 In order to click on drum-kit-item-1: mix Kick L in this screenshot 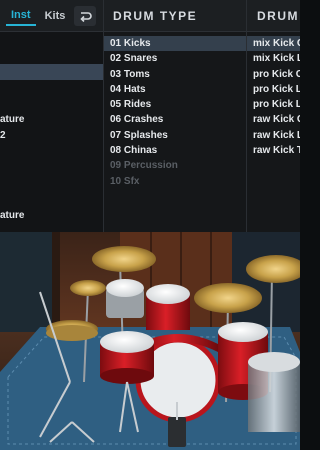, I will do `click(273, 58)`.